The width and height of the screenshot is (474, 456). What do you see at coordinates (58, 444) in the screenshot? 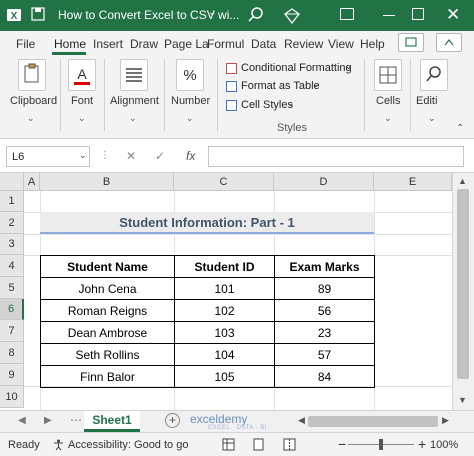
I see `accessibility-icon` at bounding box center [58, 444].